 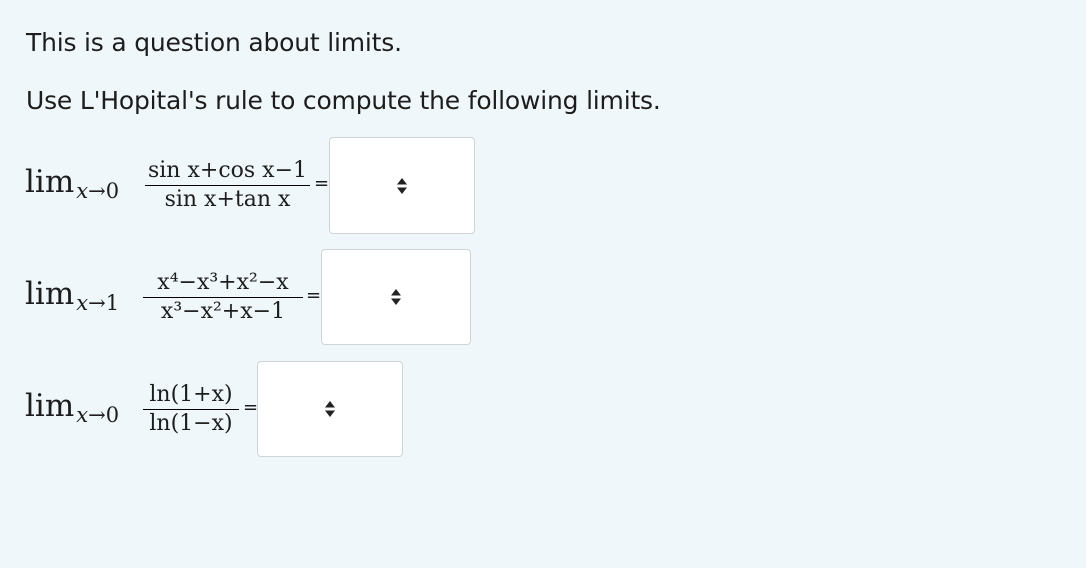 What do you see at coordinates (214, 42) in the screenshot?
I see `question-intro: This is a question about limits.` at bounding box center [214, 42].